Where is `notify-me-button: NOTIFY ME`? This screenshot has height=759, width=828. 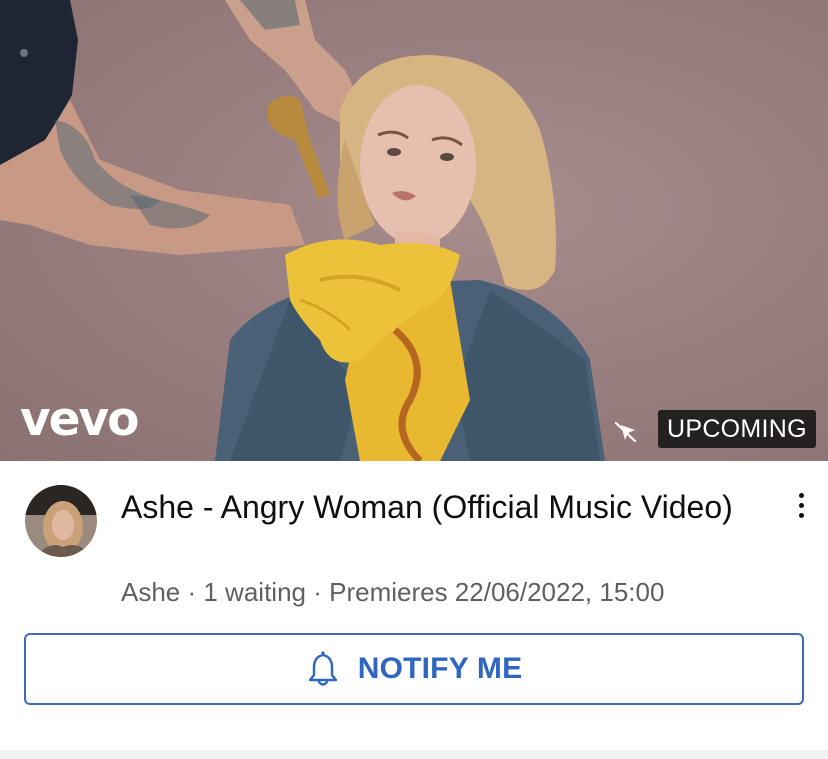 notify-me-button: NOTIFY ME is located at coordinates (414, 669).